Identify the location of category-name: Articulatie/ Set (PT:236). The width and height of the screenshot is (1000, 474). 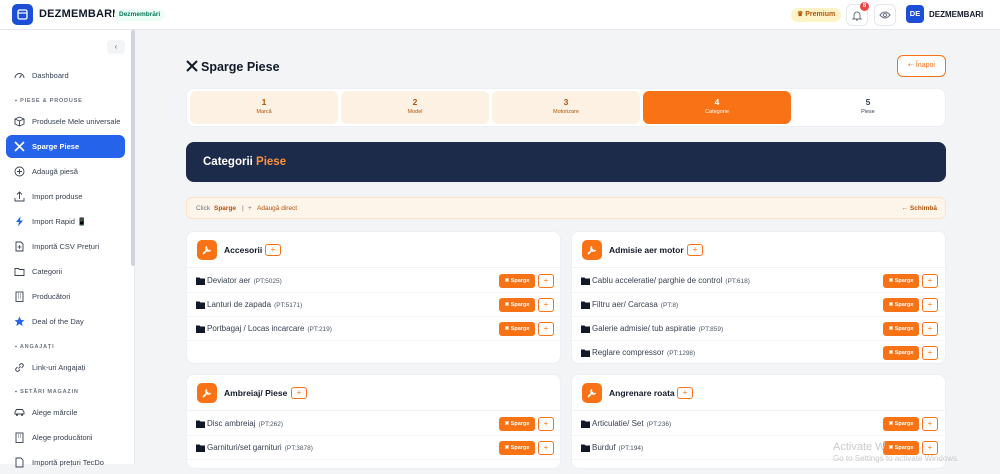
(631, 424).